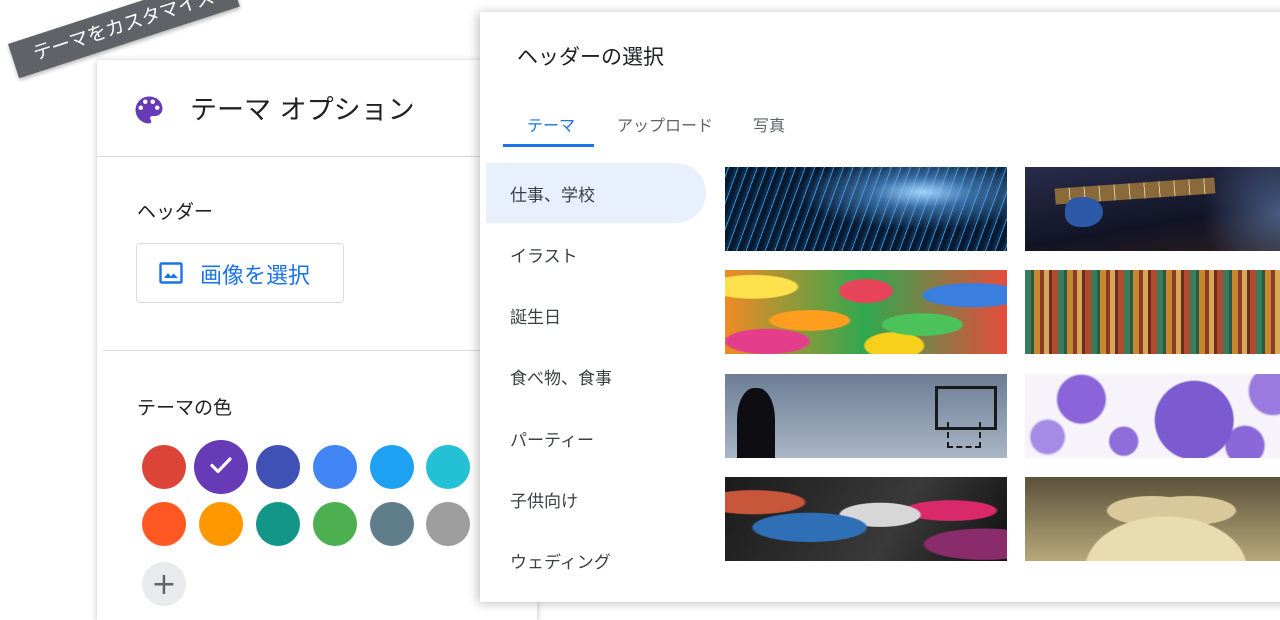 The width and height of the screenshot is (1280, 620). Describe the element at coordinates (560, 563) in the screenshot. I see `category-label: ウェディング` at that location.